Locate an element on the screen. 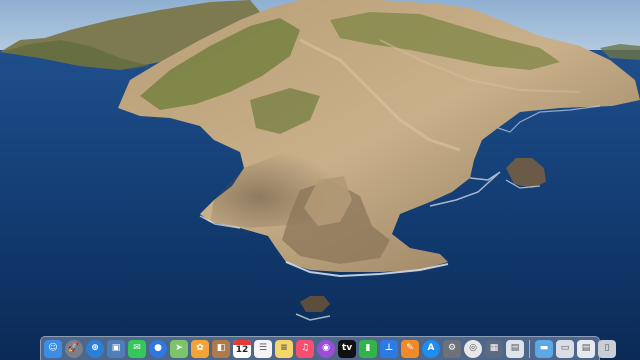 This screenshot has width=640, height=360. dock-separator is located at coordinates (529, 348).